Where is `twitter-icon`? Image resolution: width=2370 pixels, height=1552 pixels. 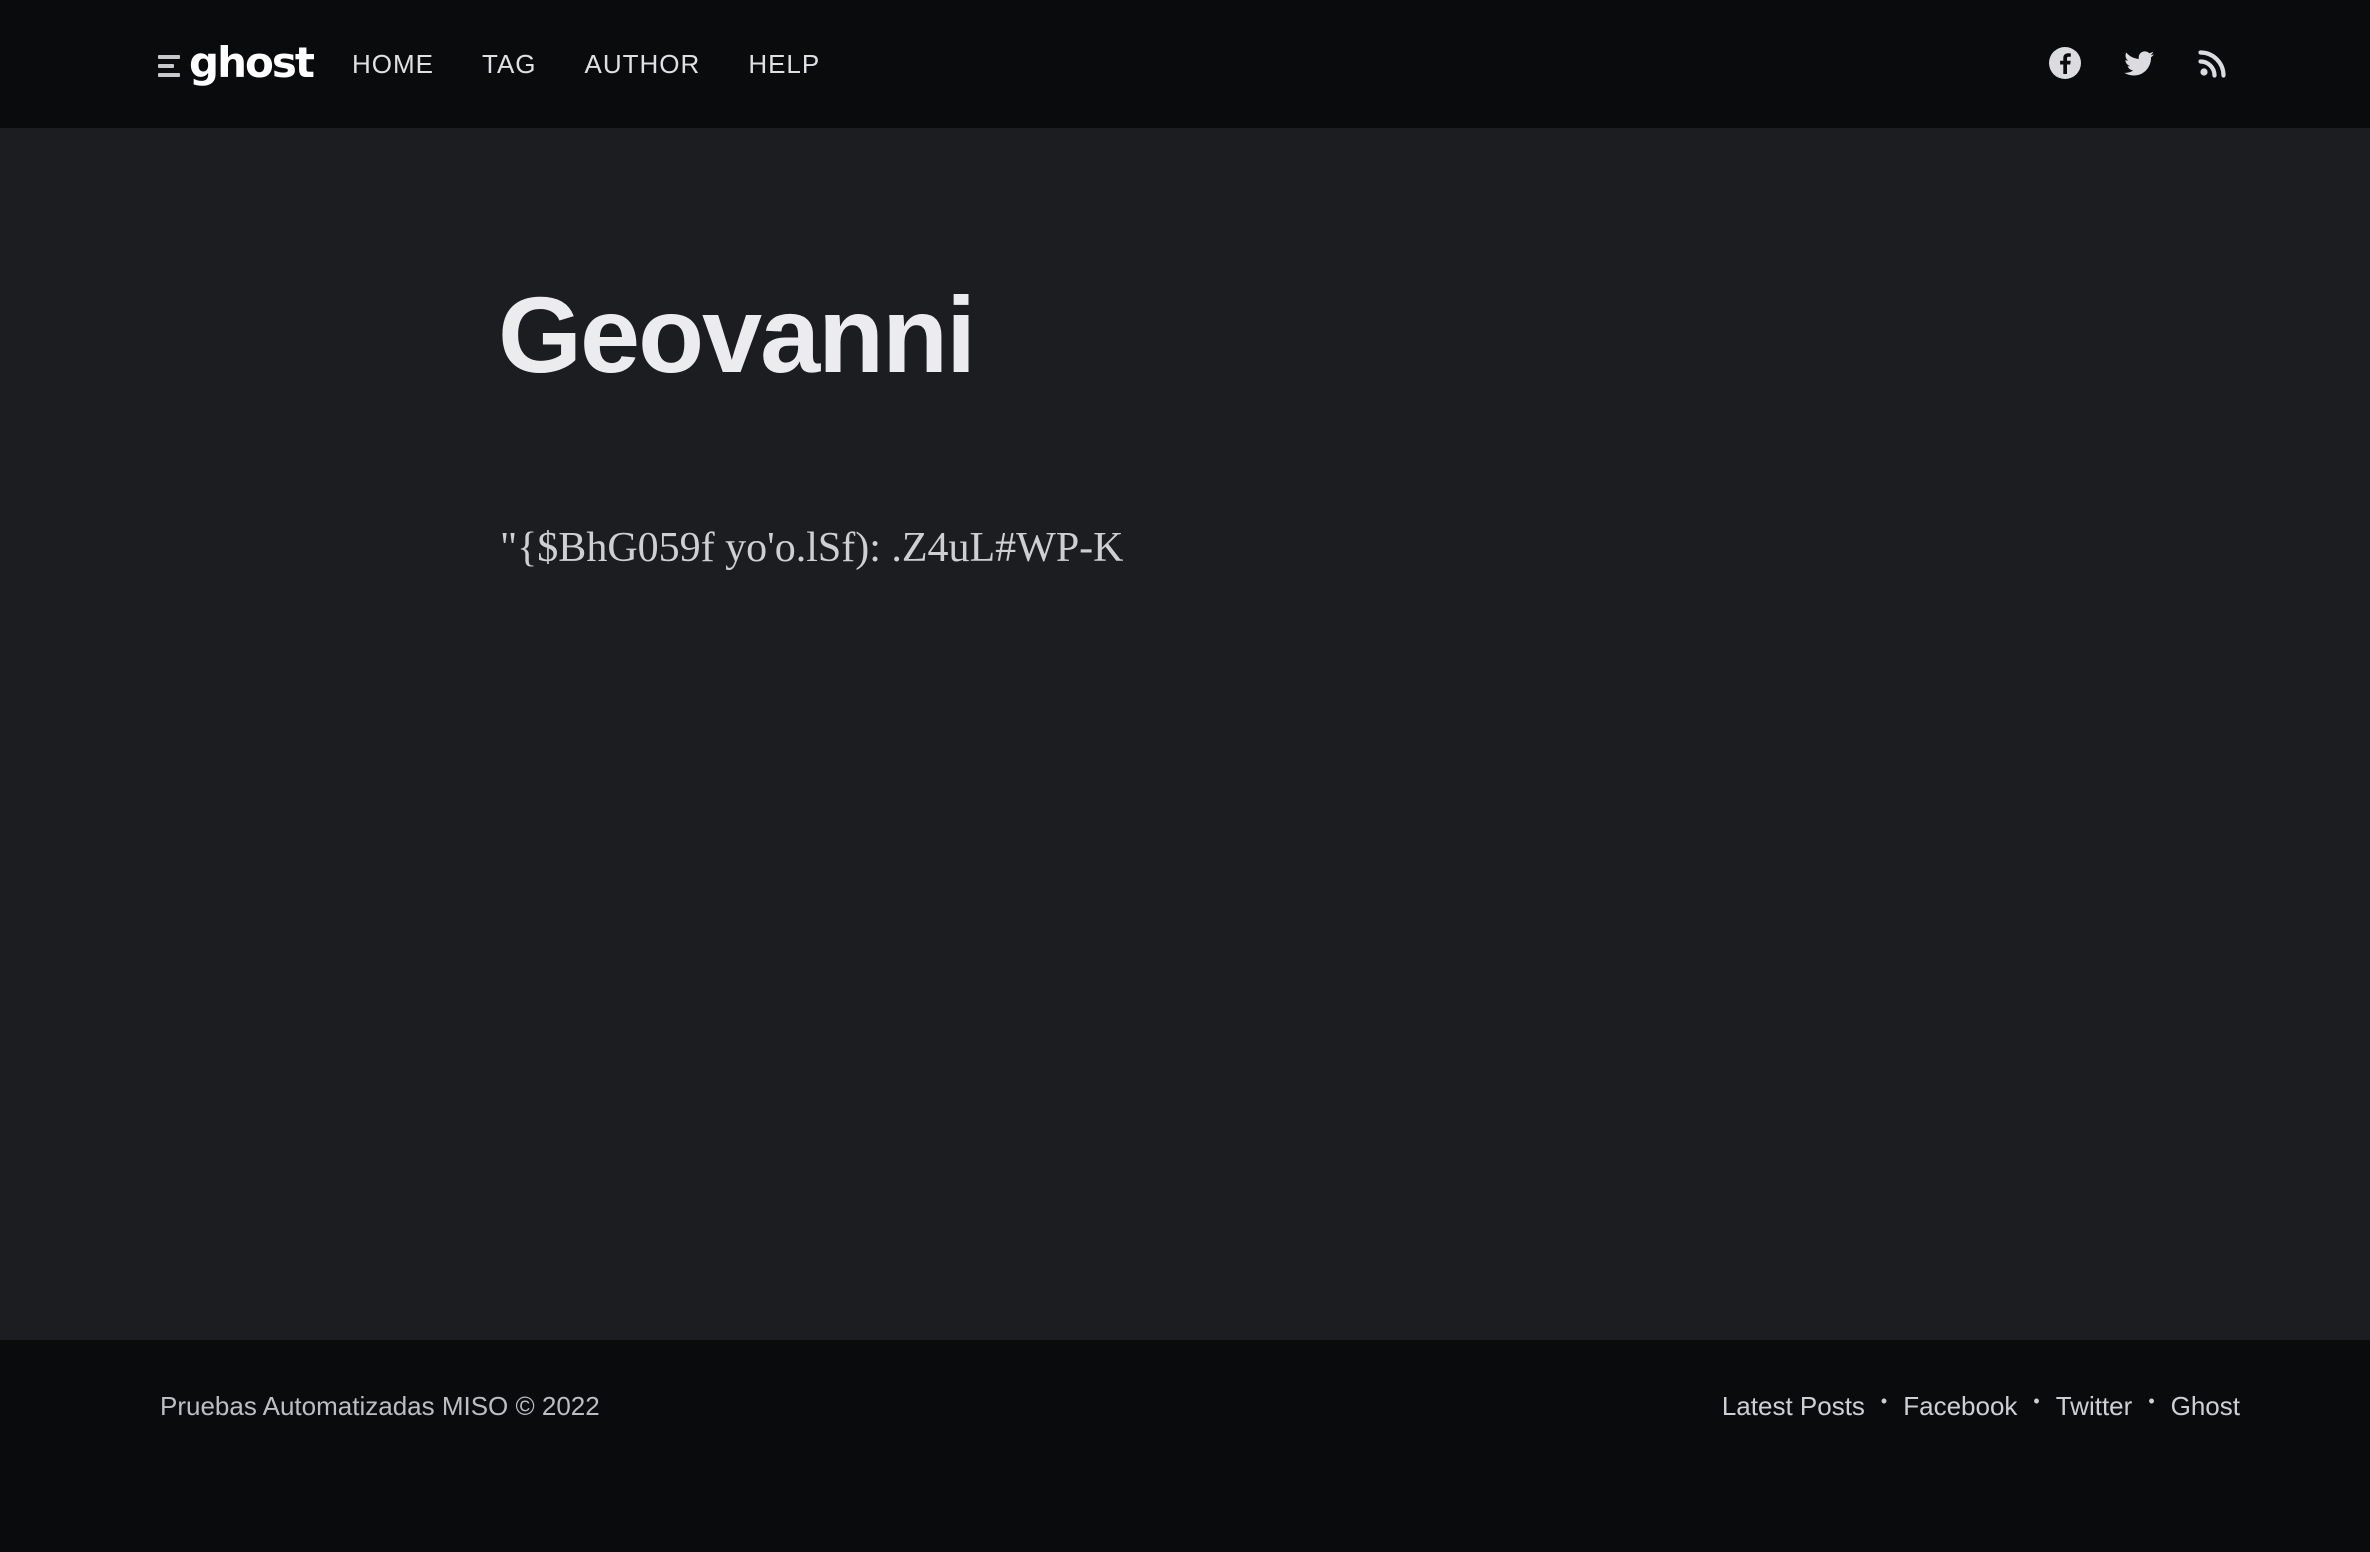 twitter-icon is located at coordinates (2139, 63).